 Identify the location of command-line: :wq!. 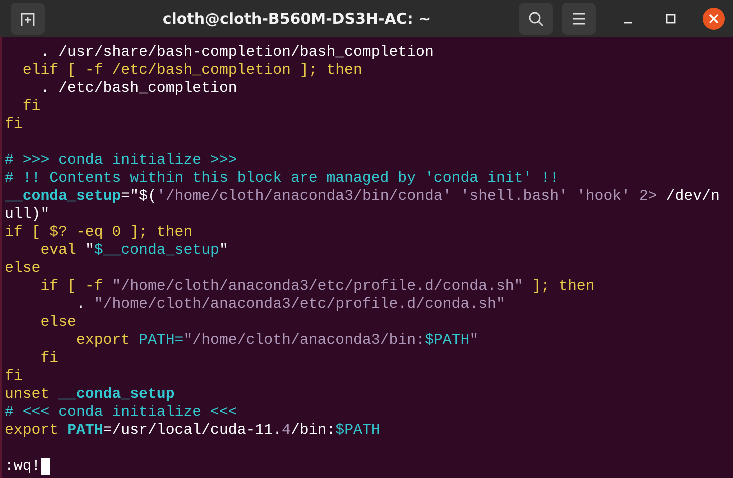
(23, 467).